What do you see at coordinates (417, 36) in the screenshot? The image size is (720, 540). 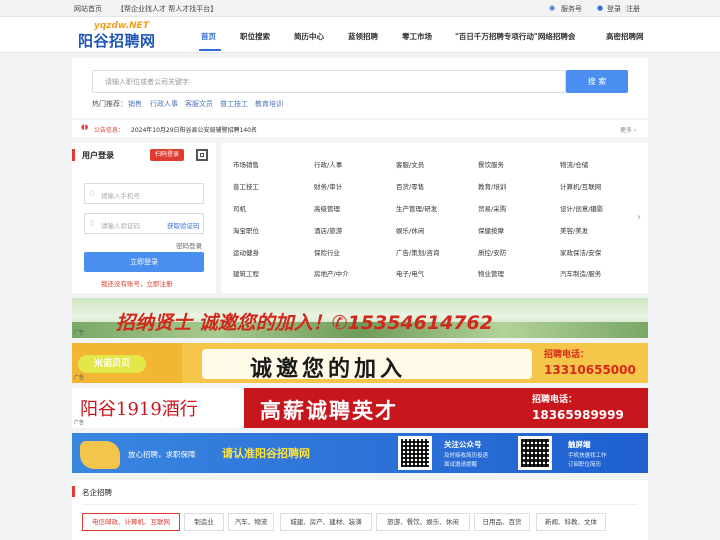 I see `nav-gig: 零工市场` at bounding box center [417, 36].